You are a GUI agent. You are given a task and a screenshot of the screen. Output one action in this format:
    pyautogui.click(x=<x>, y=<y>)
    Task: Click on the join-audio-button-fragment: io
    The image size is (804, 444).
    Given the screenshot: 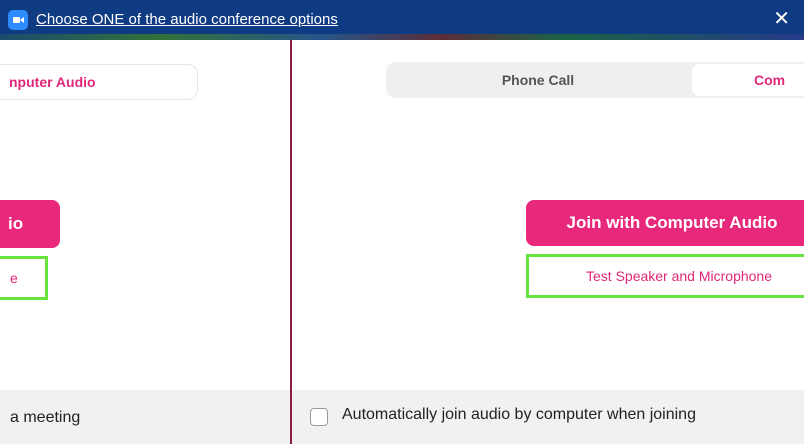 What is the action you would take?
    pyautogui.click(x=30, y=224)
    